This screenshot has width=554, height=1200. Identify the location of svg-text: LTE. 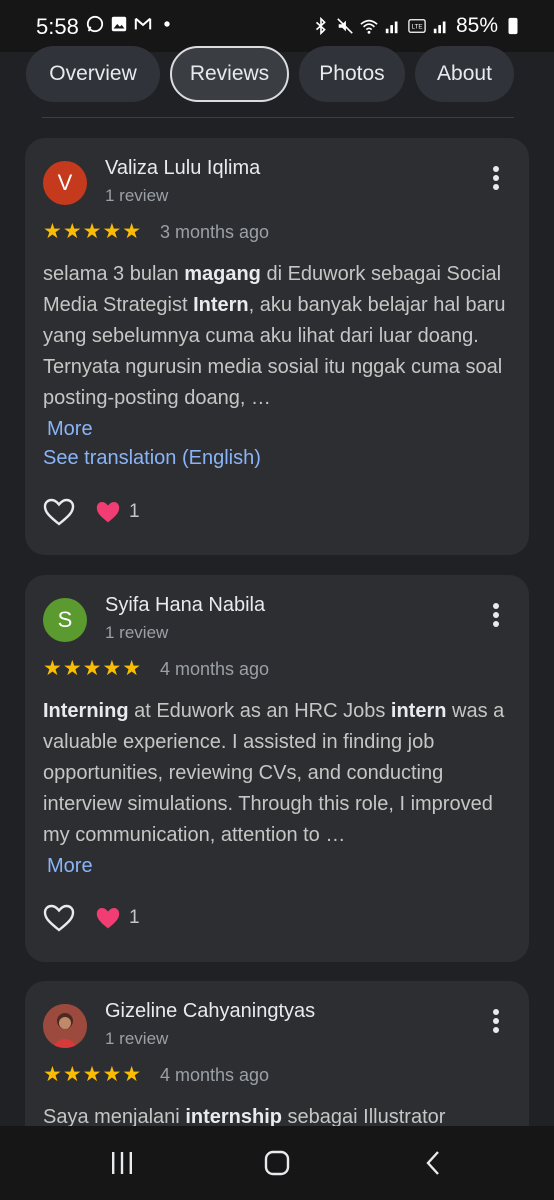
(416, 27).